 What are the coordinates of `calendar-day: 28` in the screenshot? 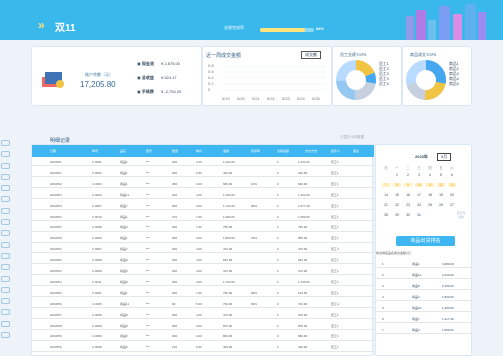 It's located at (386, 215).